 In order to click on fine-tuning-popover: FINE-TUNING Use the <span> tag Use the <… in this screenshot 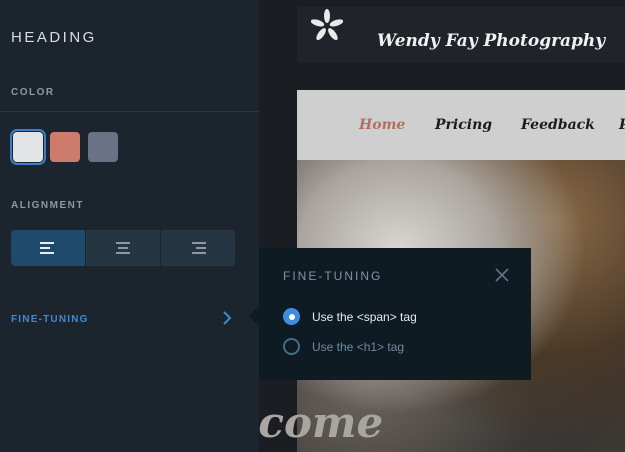, I will do `click(390, 314)`.